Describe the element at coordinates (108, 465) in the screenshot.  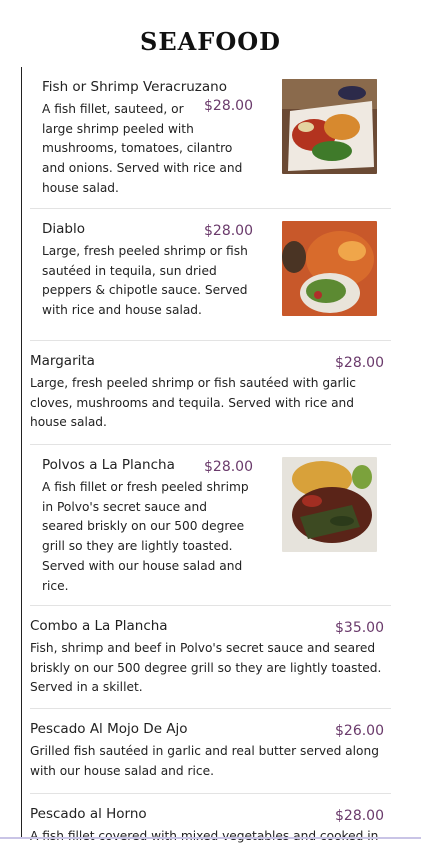
I see `item-name: Polvos a La Plancha` at that location.